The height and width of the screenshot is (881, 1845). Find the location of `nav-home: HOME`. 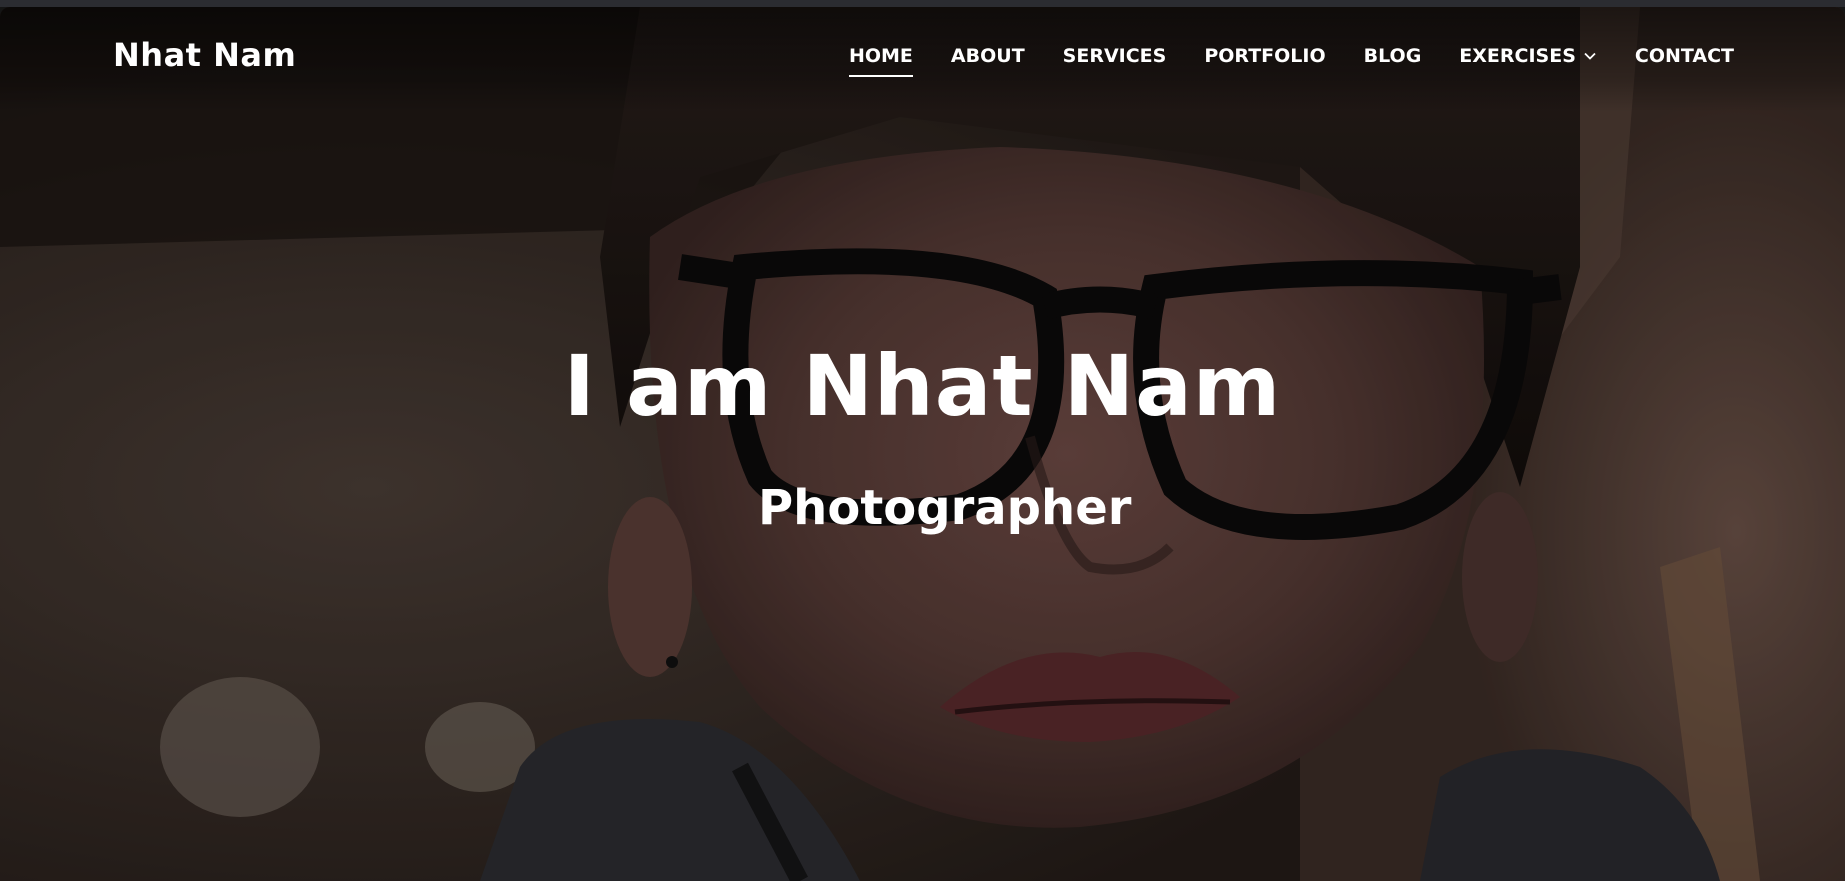

nav-home: HOME is located at coordinates (880, 61).